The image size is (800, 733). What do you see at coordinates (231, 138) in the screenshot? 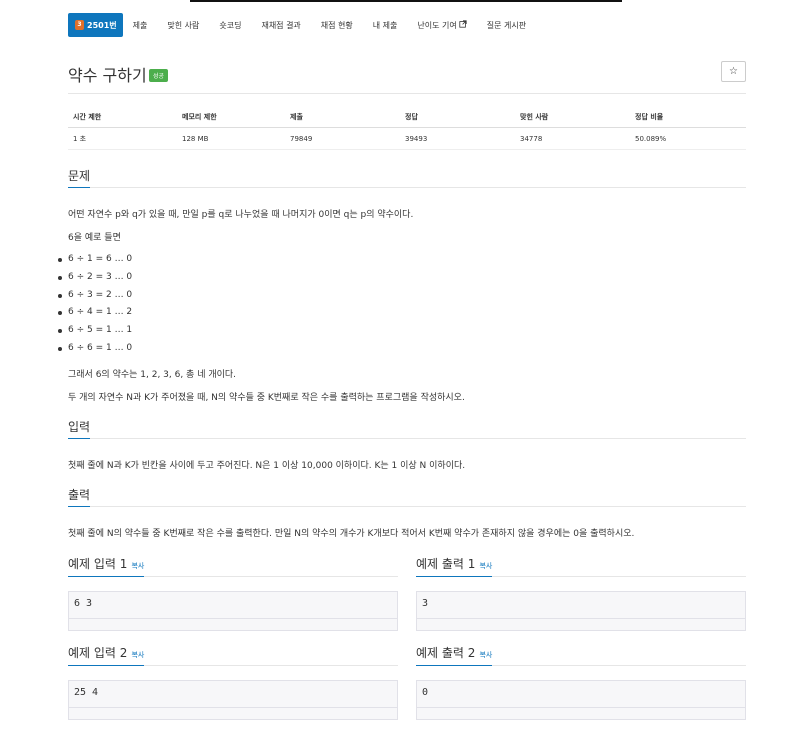
I see `value-memory-limit: 128 MB` at bounding box center [231, 138].